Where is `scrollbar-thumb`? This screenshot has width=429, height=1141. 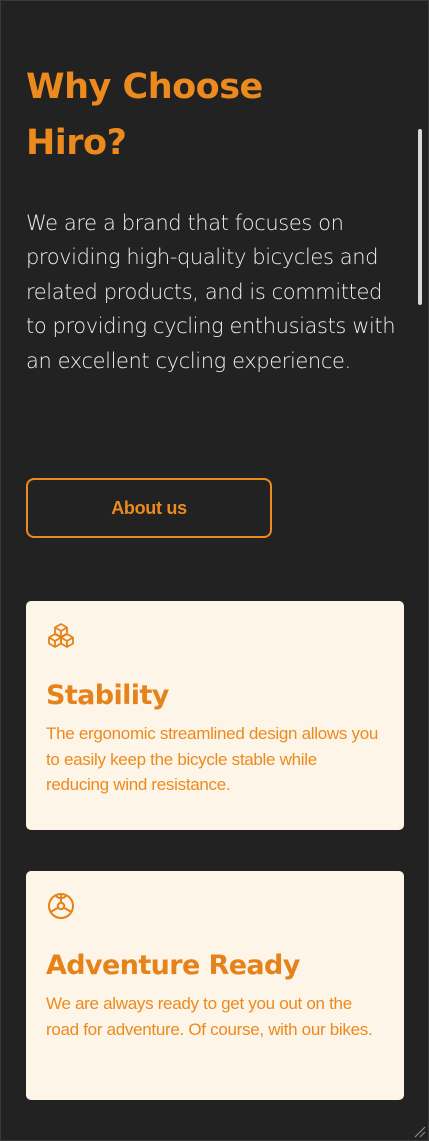 scrollbar-thumb is located at coordinates (420, 217).